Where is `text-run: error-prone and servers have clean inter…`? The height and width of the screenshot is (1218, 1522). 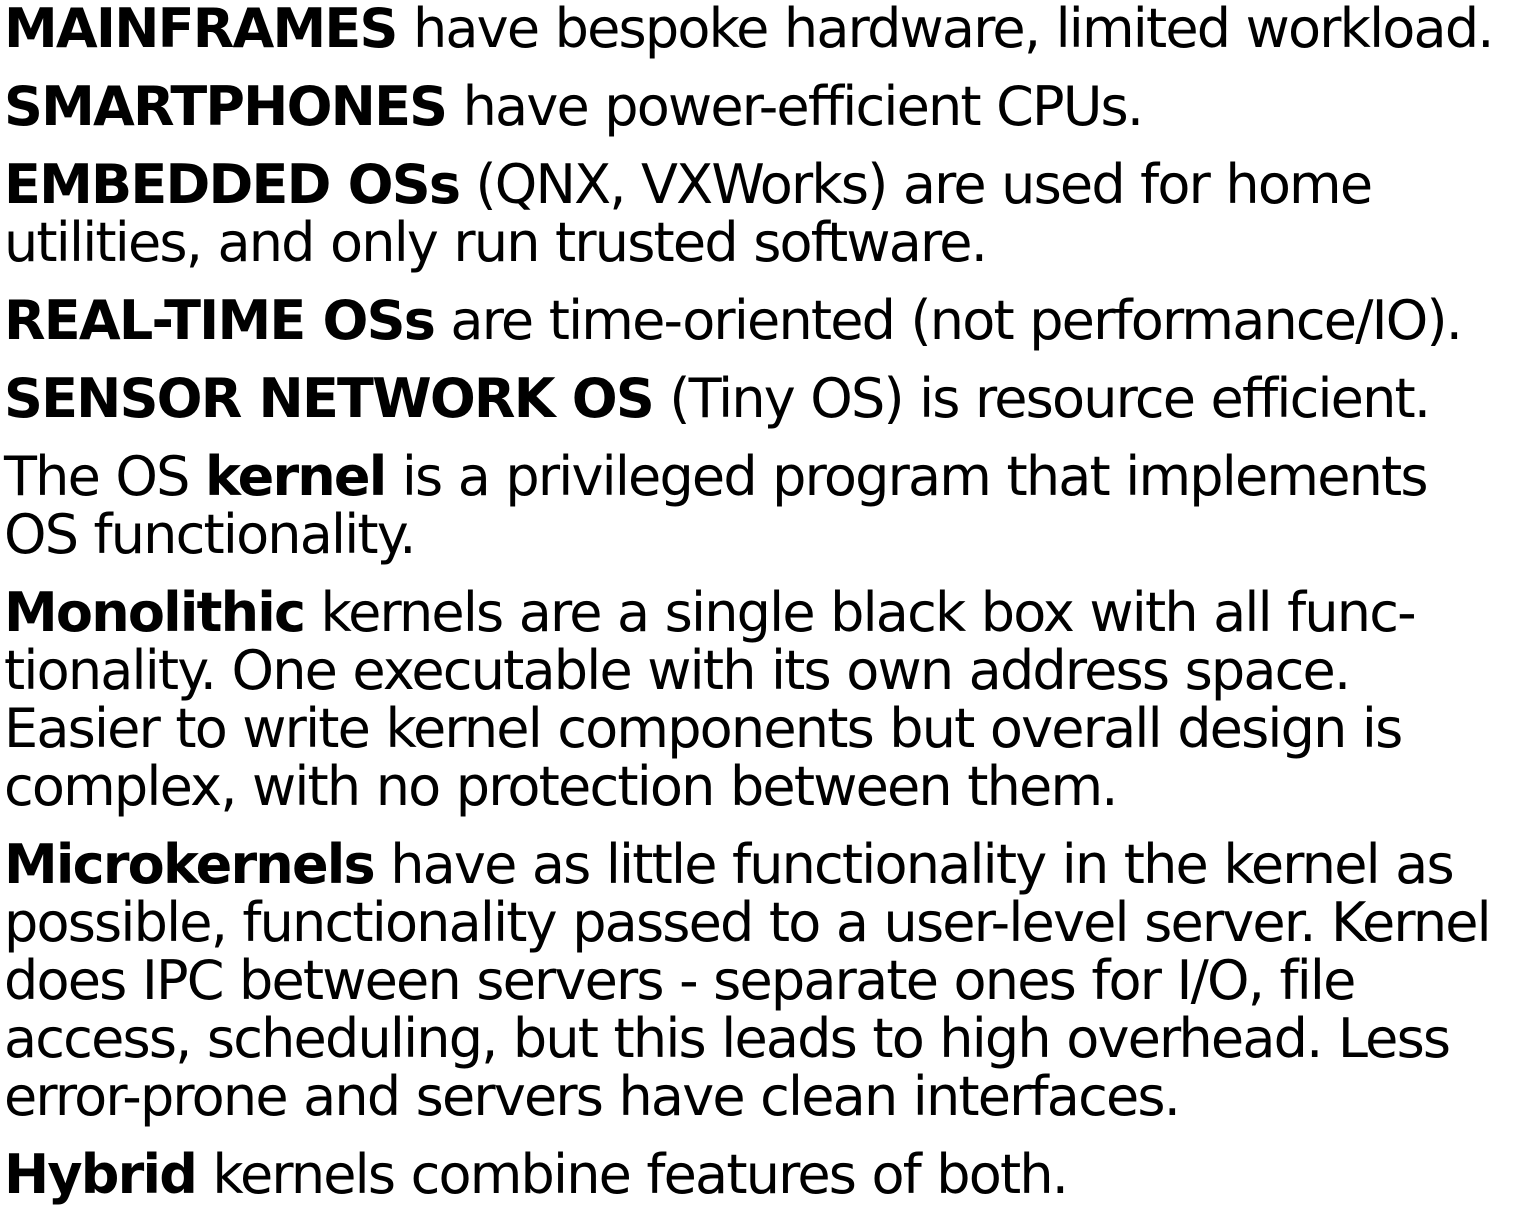 text-run: error-prone and servers have clean inter… is located at coordinates (592, 1096).